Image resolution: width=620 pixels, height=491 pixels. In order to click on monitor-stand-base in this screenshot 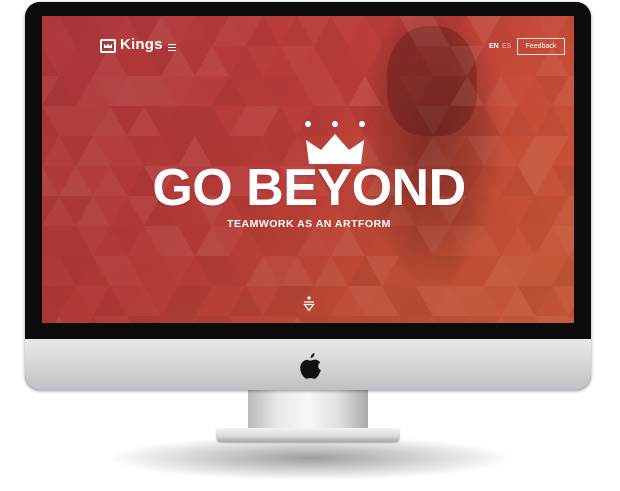, I will do `click(308, 435)`.